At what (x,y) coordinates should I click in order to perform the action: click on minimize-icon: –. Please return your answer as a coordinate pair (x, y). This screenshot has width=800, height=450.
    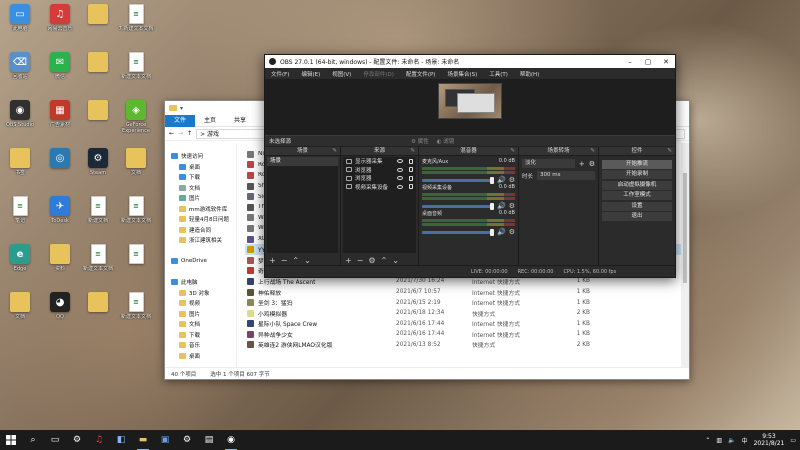
    Looking at the image, I should click on (630, 62).